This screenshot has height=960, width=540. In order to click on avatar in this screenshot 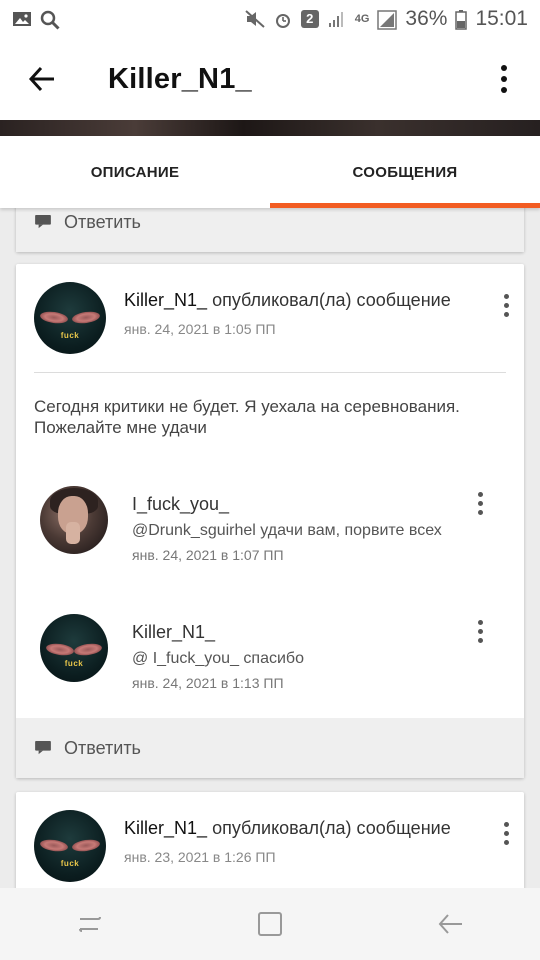, I will do `click(74, 520)`.